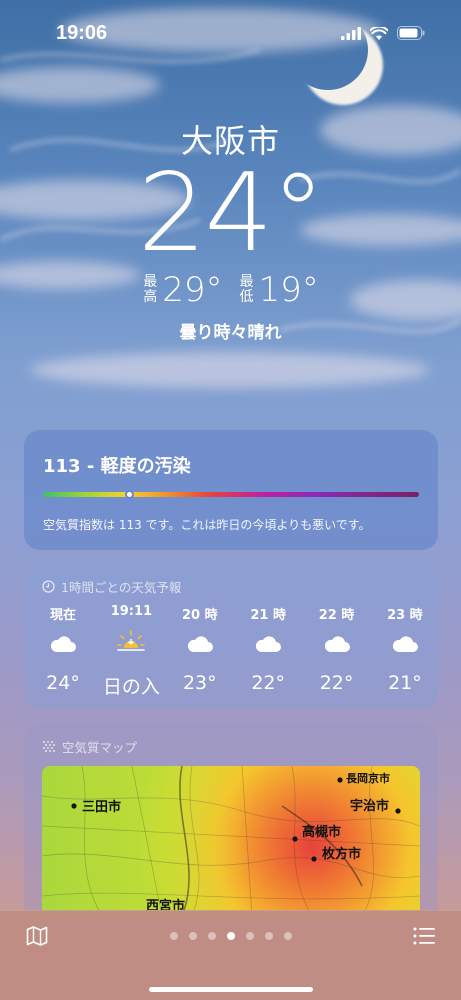 This screenshot has height=1000, width=461. What do you see at coordinates (336, 615) in the screenshot?
I see `hour-time: 22 時` at bounding box center [336, 615].